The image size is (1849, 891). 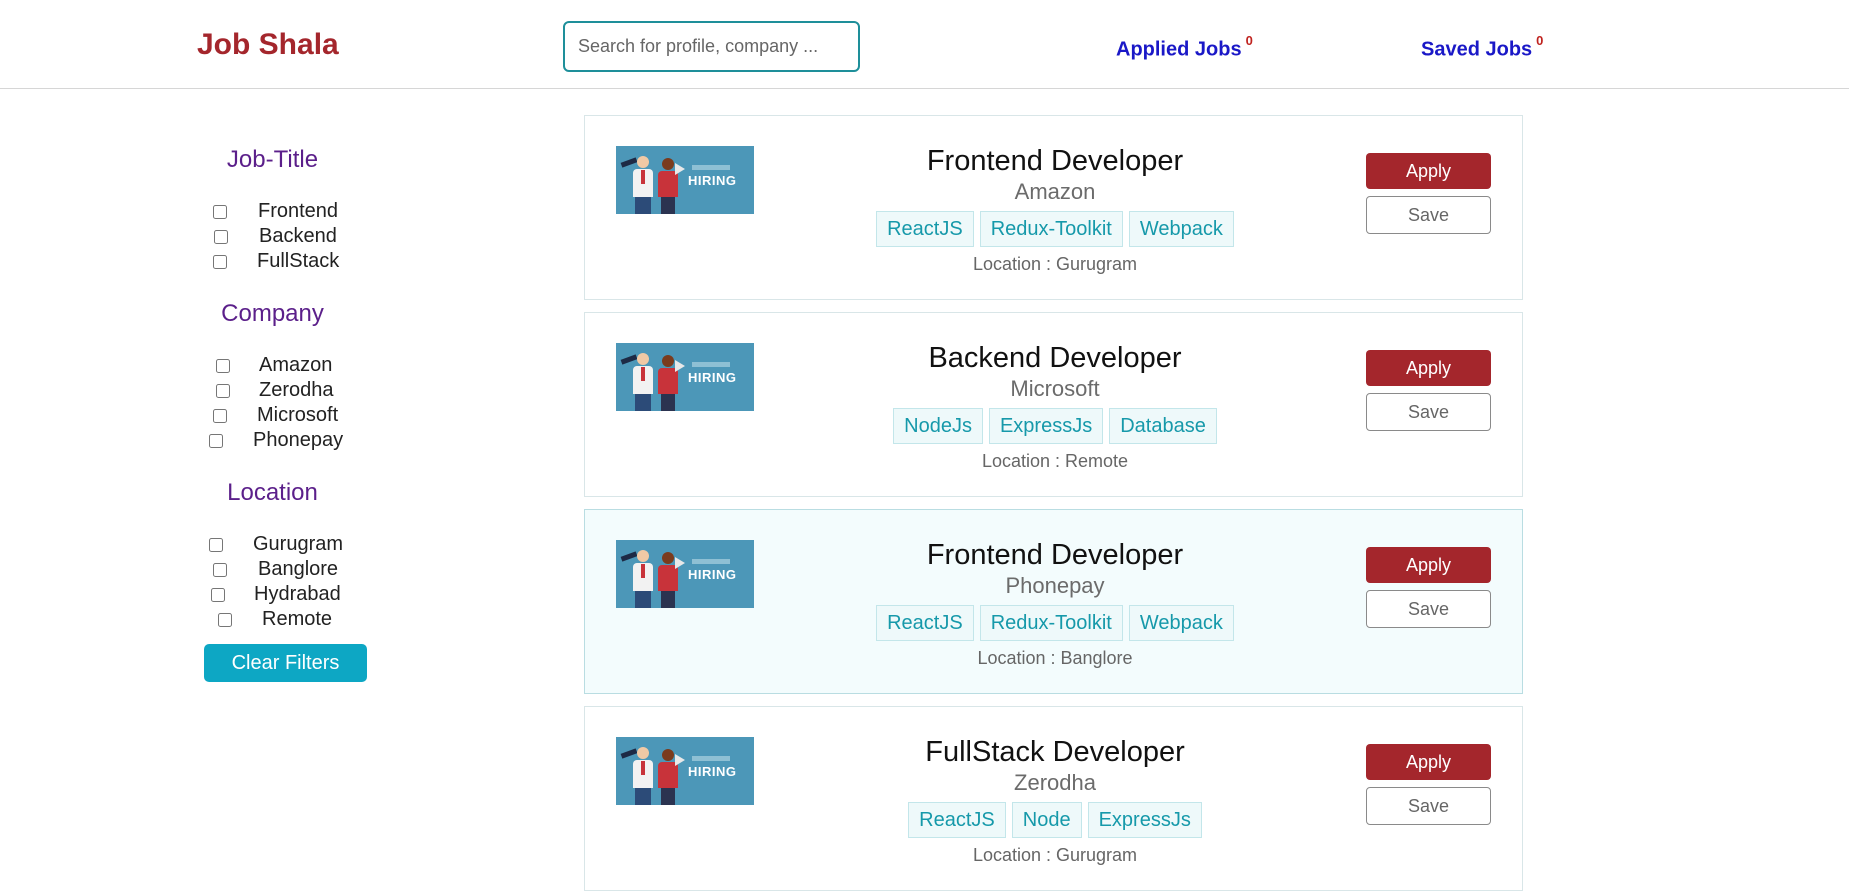 What do you see at coordinates (220, 570) in the screenshot?
I see `filter-checkbox-banglore` at bounding box center [220, 570].